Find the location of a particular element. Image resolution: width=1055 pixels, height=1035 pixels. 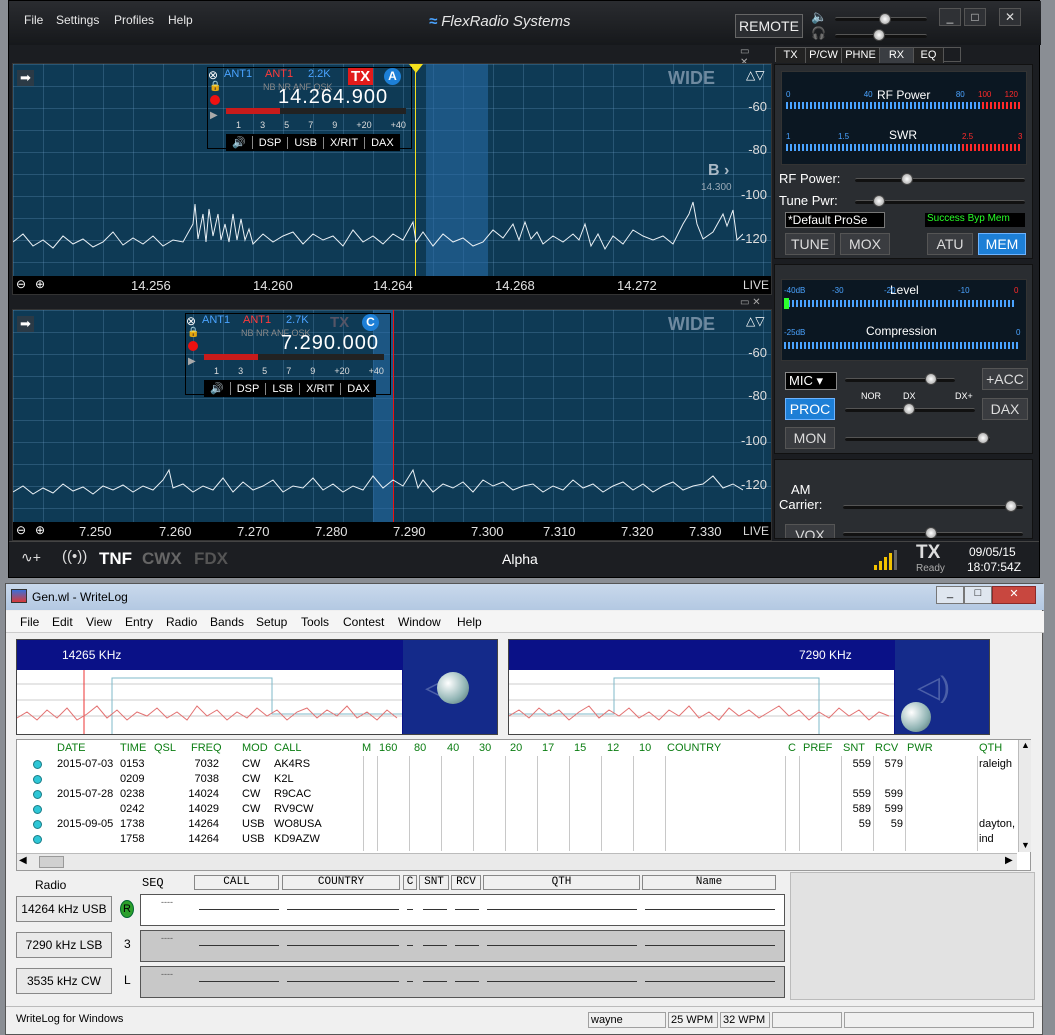

scroll-down-icon: ▼ is located at coordinates (1025, 845).